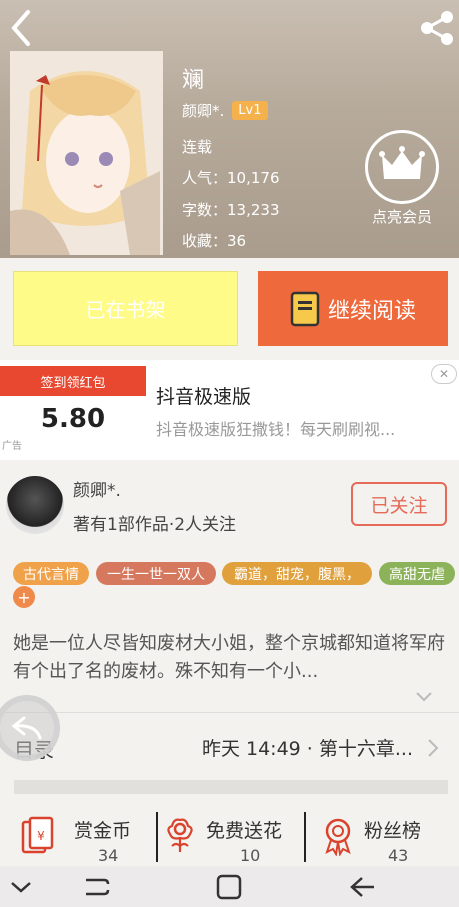 The width and height of the screenshot is (459, 907). I want to click on flower-icon, so click(180, 836).